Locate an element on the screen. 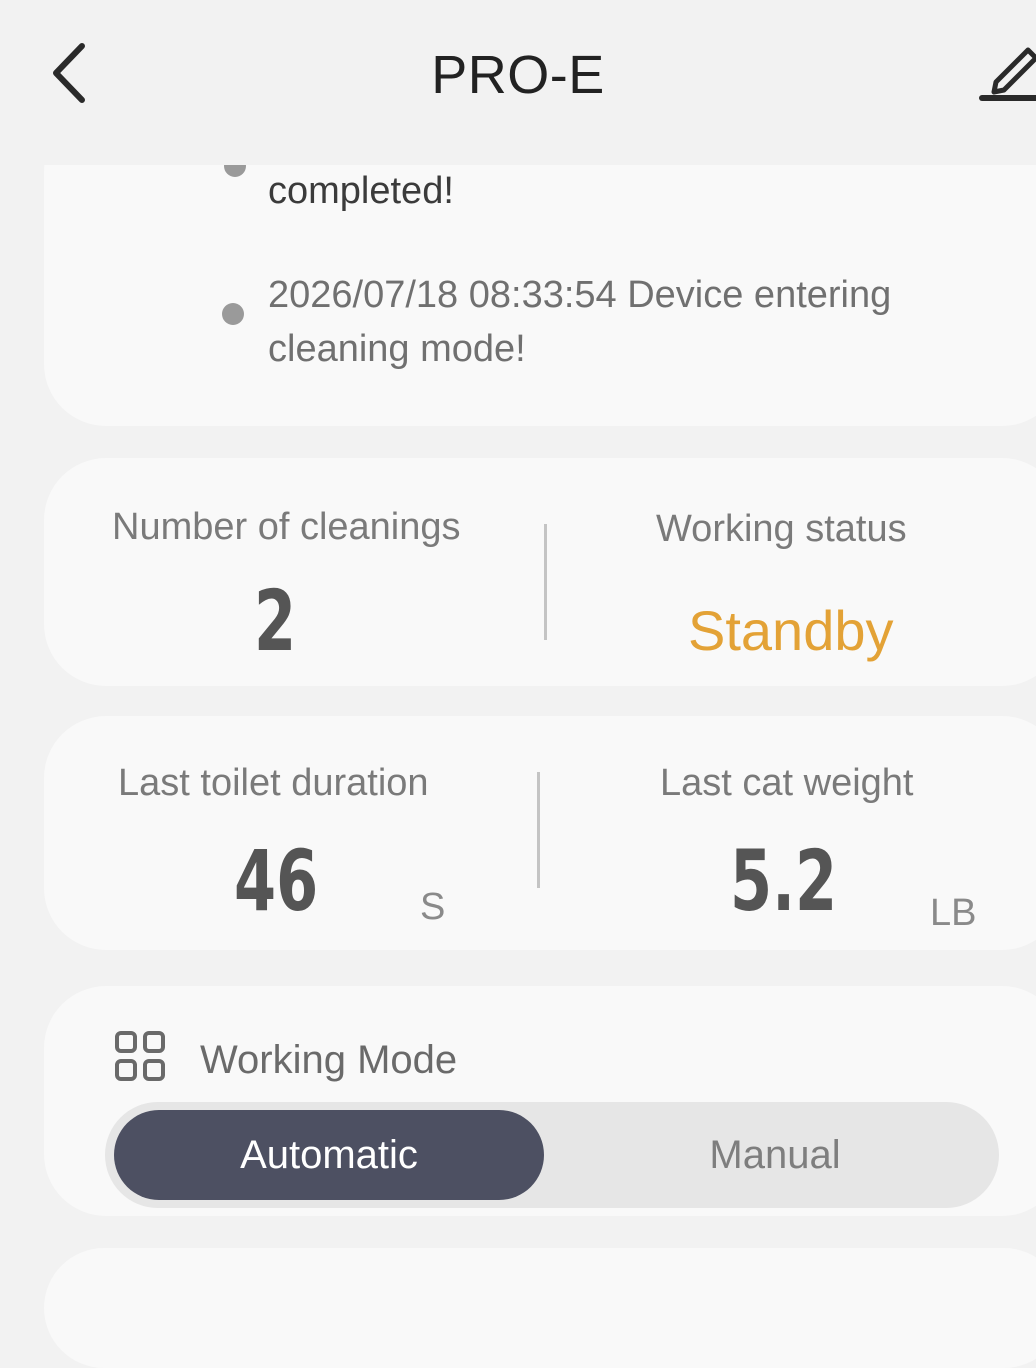 The image size is (1036, 1368). duration-label: Last toilet duration is located at coordinates (273, 783).